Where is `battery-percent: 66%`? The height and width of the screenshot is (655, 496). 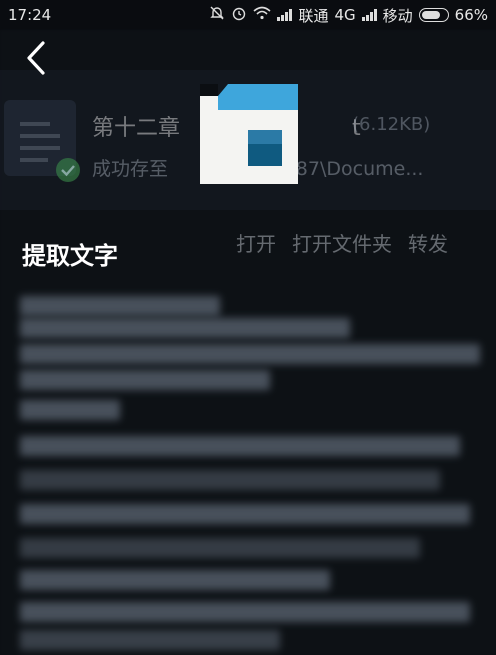
battery-percent: 66% is located at coordinates (471, 15).